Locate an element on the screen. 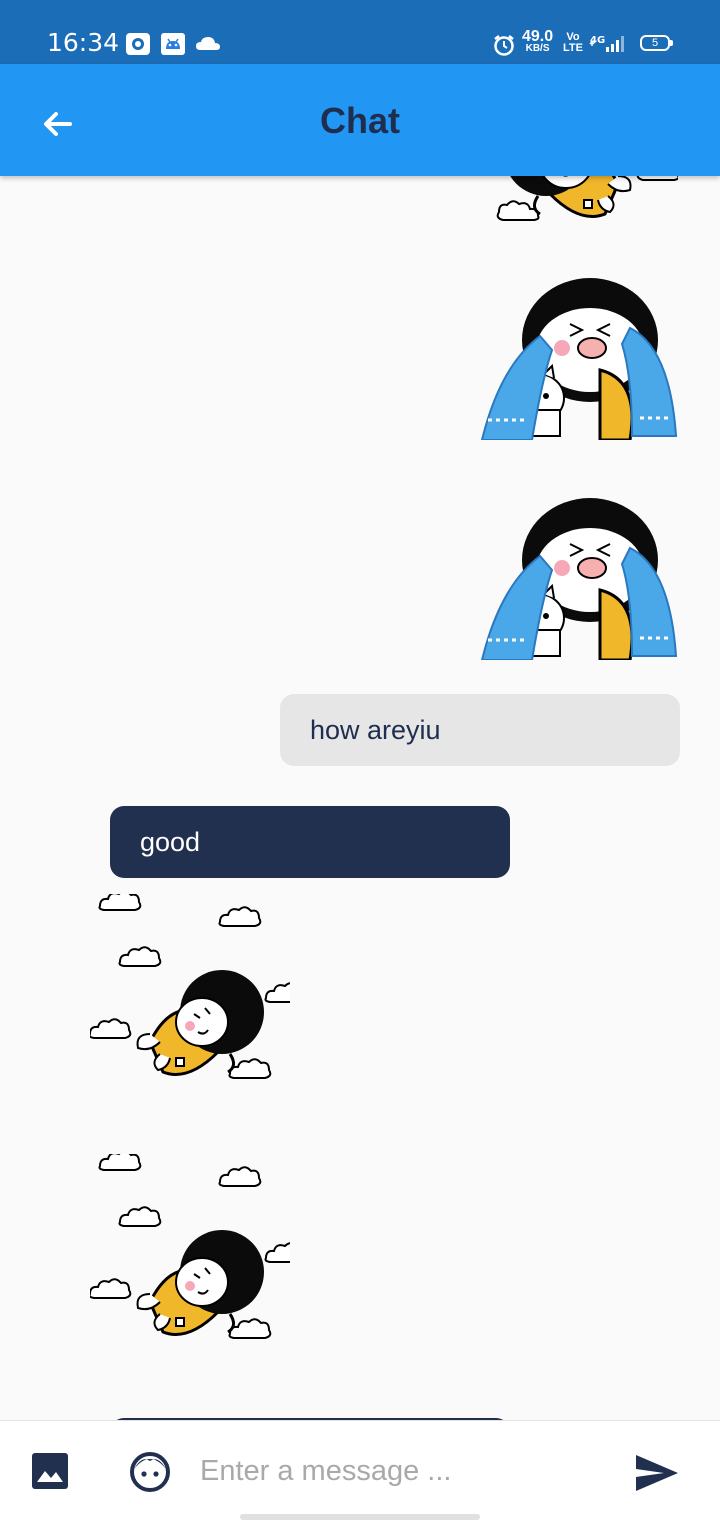 The image size is (720, 1521). send-icon is located at coordinates (657, 1473).